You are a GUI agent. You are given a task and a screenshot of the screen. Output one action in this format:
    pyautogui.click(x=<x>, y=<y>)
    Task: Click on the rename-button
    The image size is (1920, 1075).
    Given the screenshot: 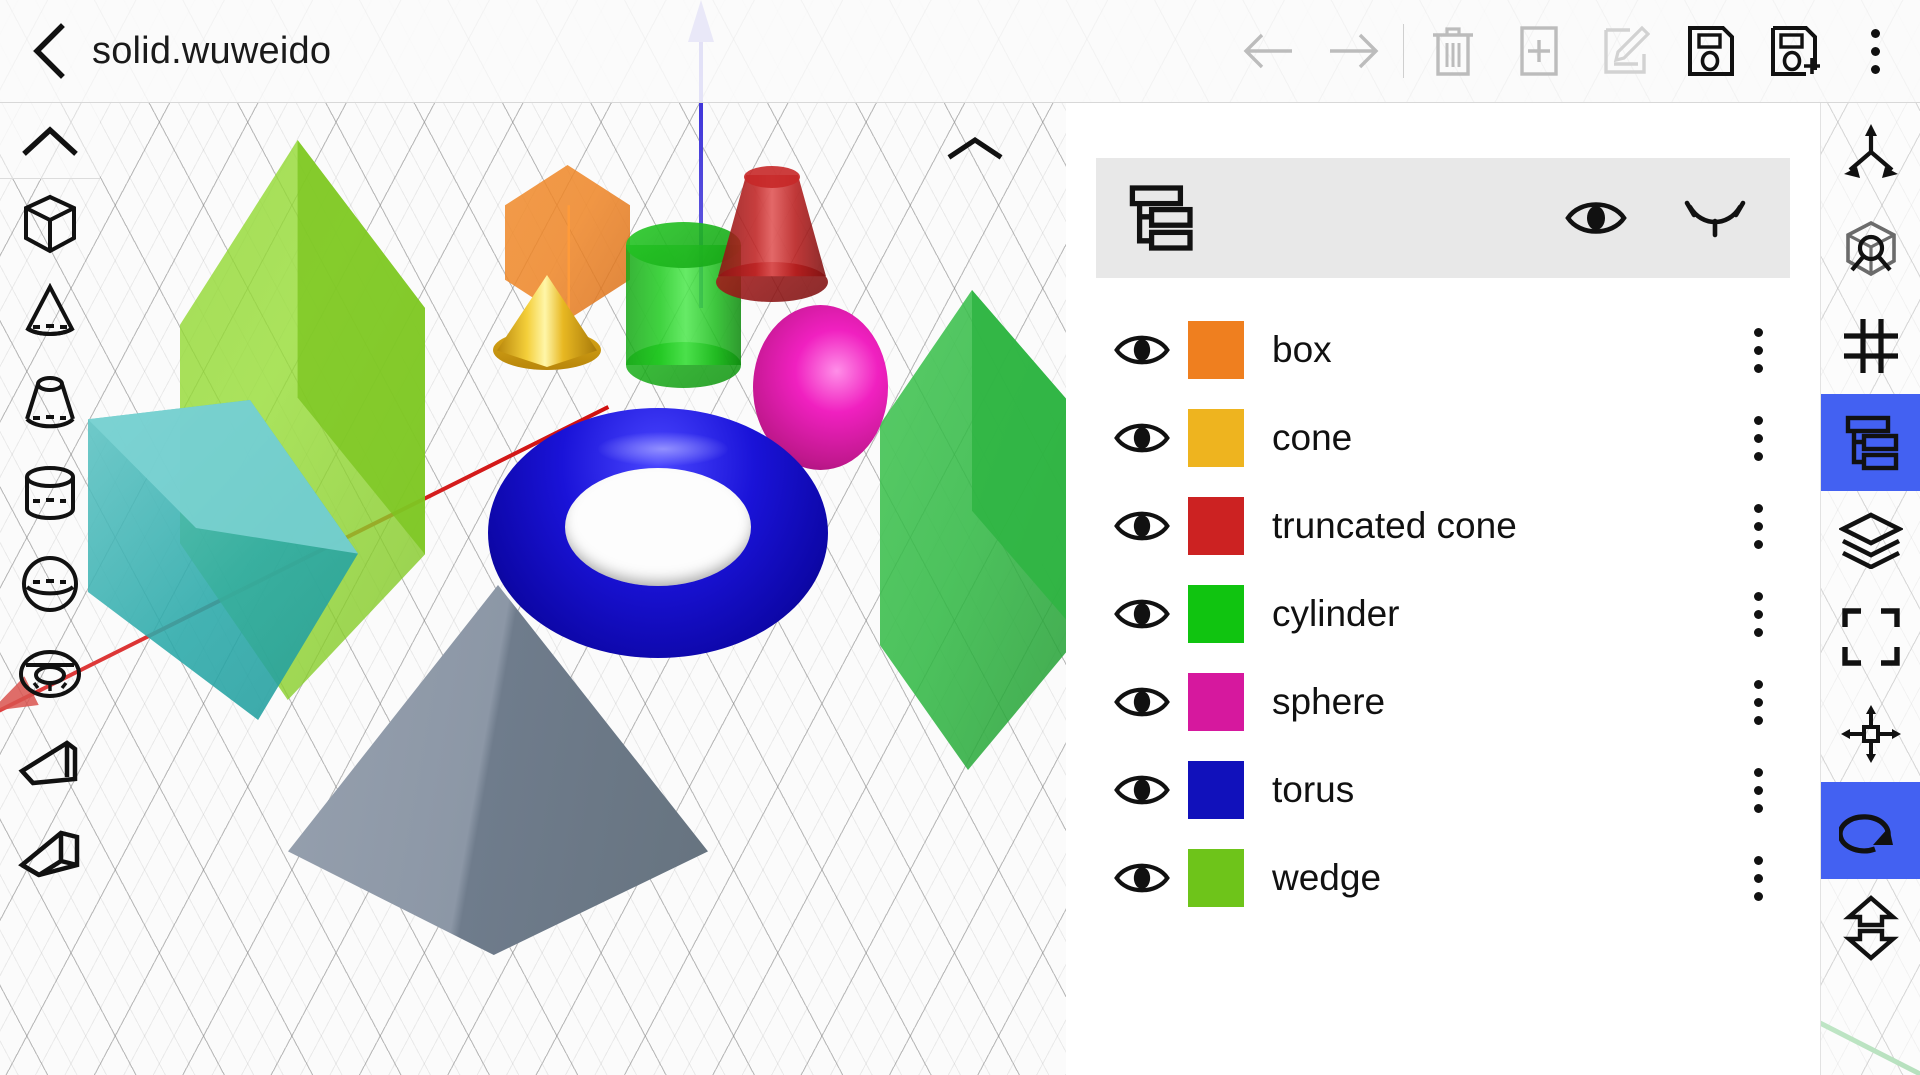 What is the action you would take?
    pyautogui.click(x=1625, y=51)
    